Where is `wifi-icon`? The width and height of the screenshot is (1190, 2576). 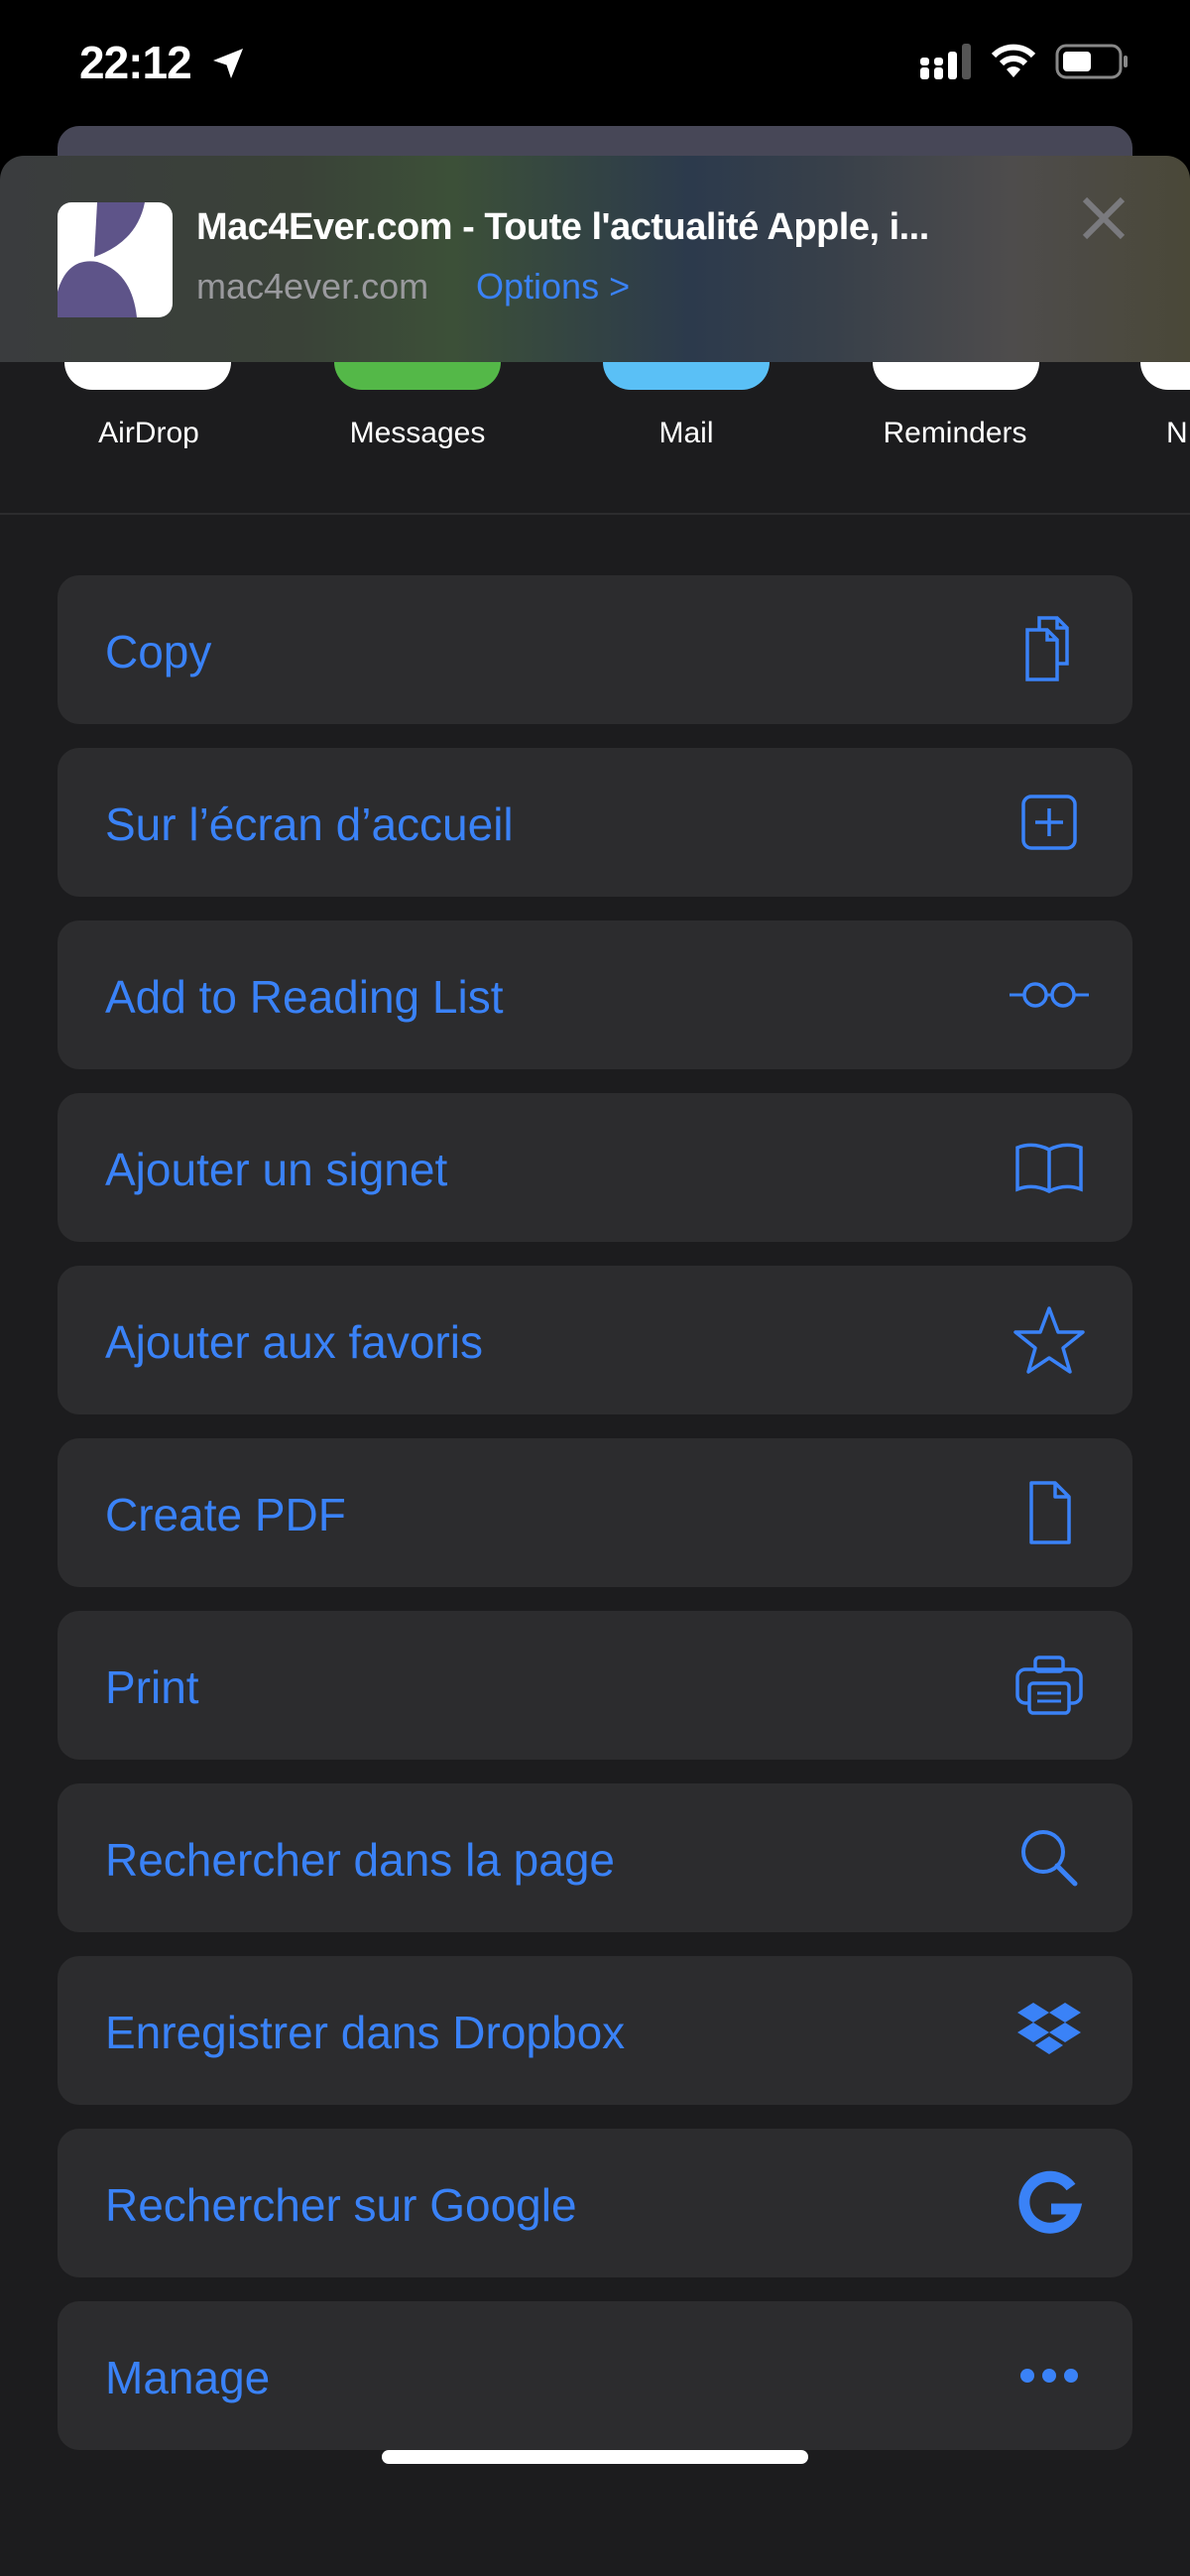
wifi-icon is located at coordinates (1013, 60).